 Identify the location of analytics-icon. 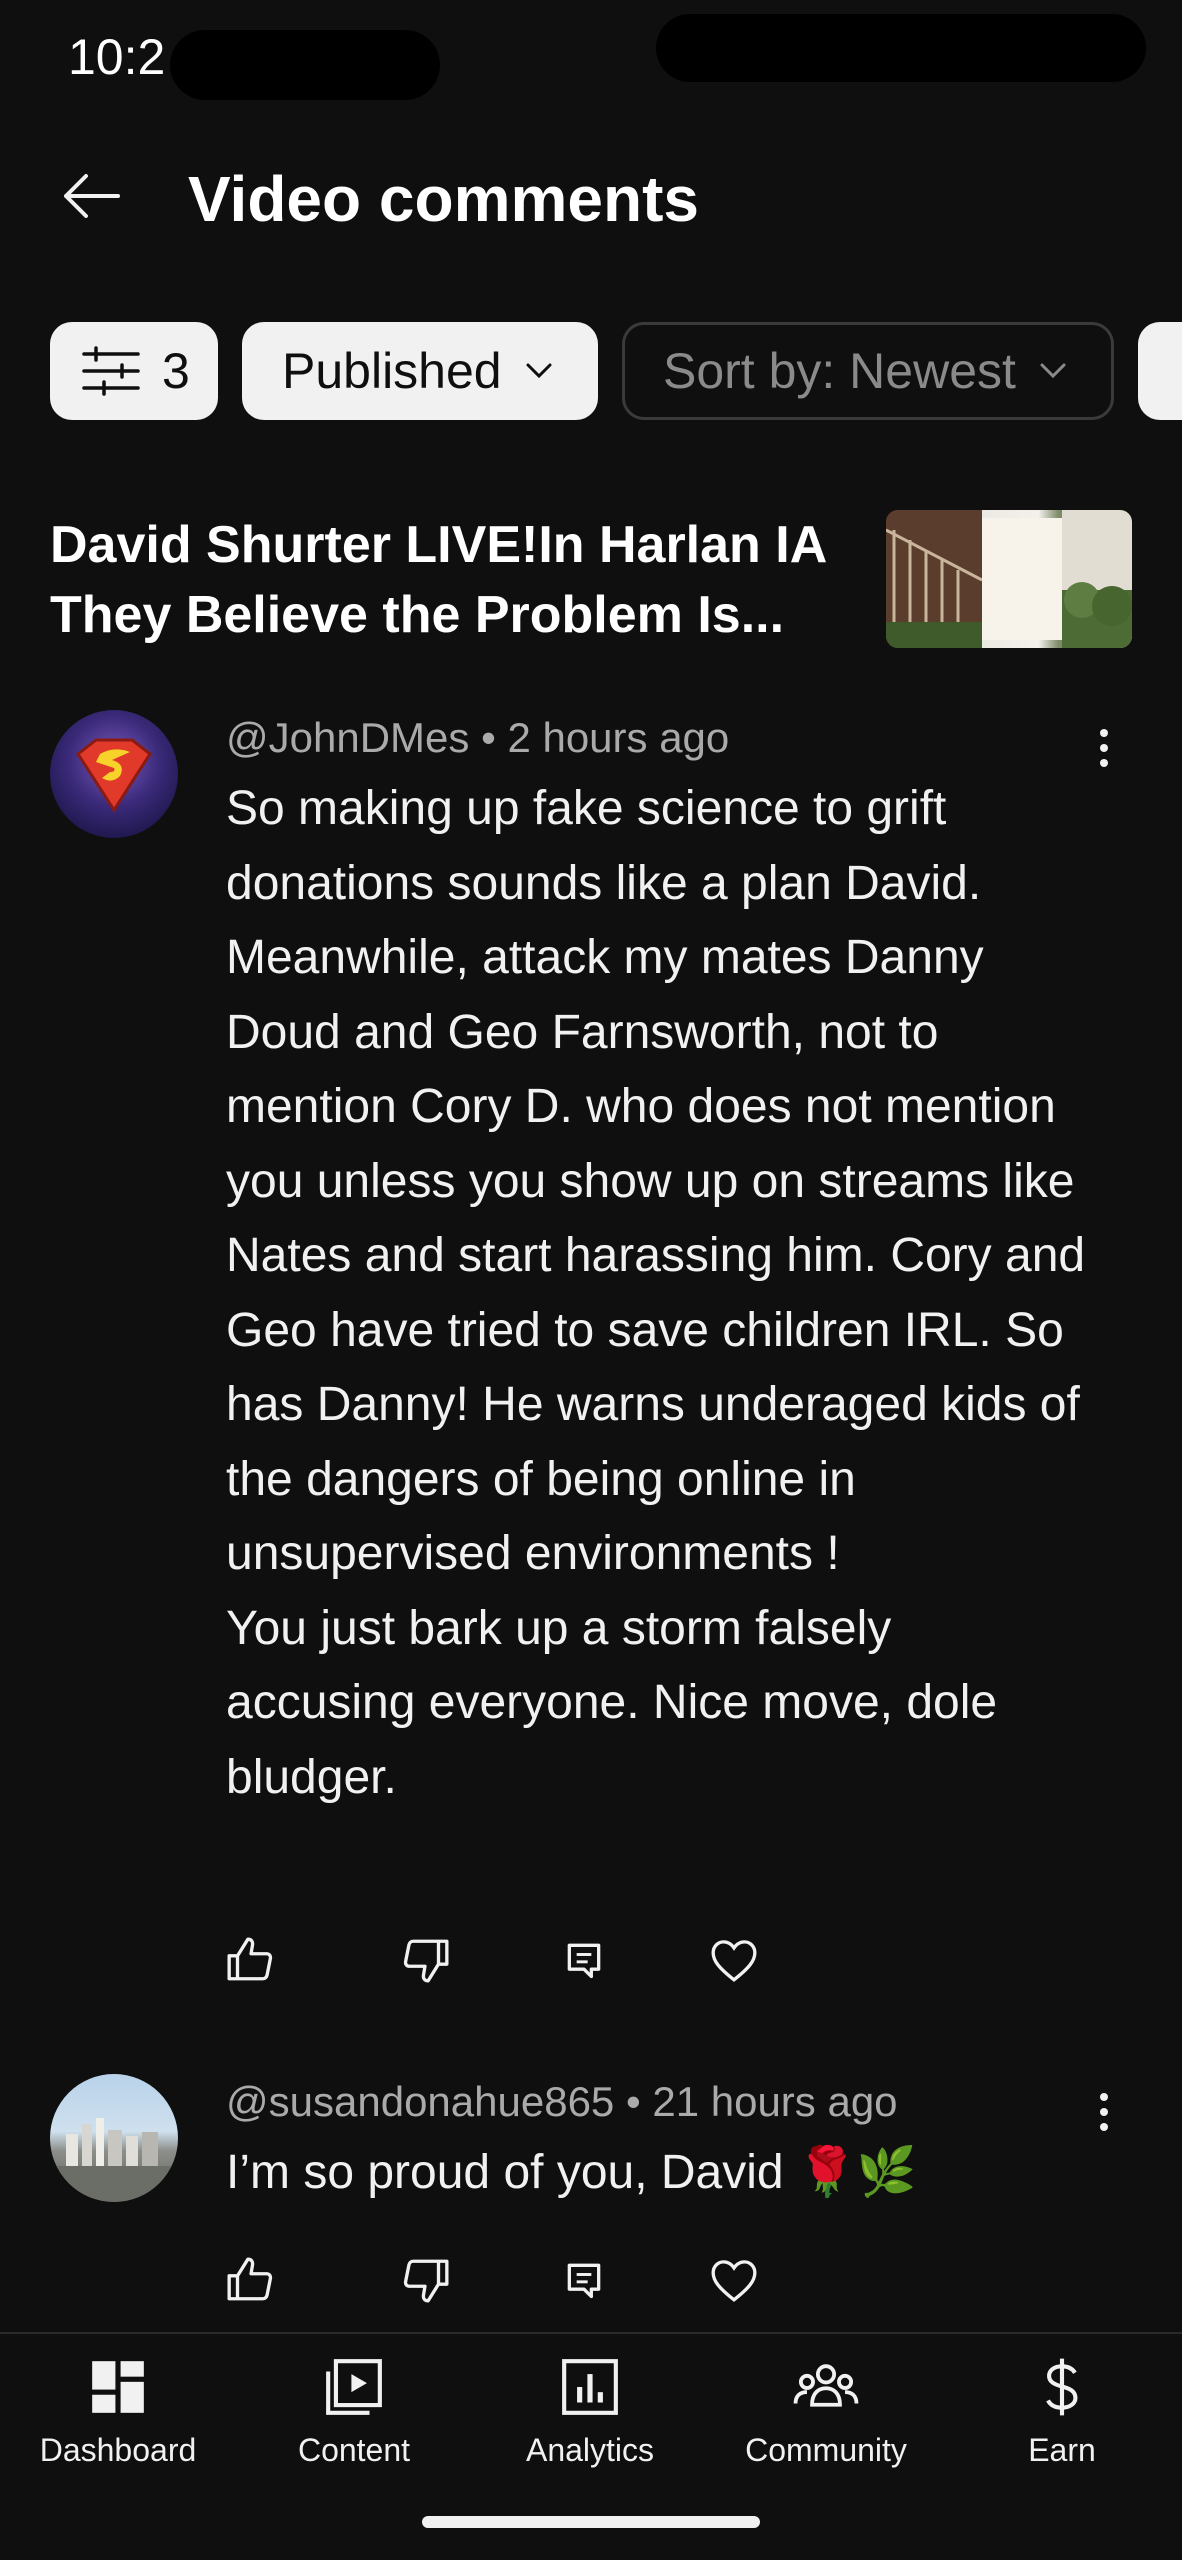
(590, 2387).